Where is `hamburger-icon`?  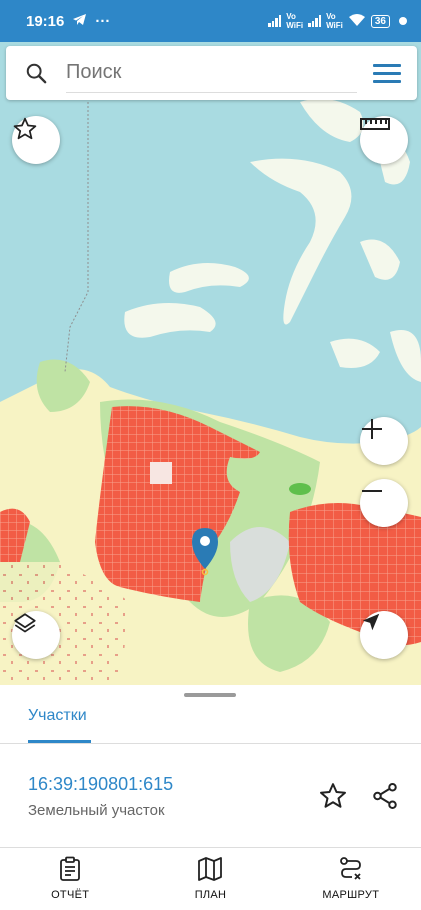
hamburger-icon is located at coordinates (387, 65).